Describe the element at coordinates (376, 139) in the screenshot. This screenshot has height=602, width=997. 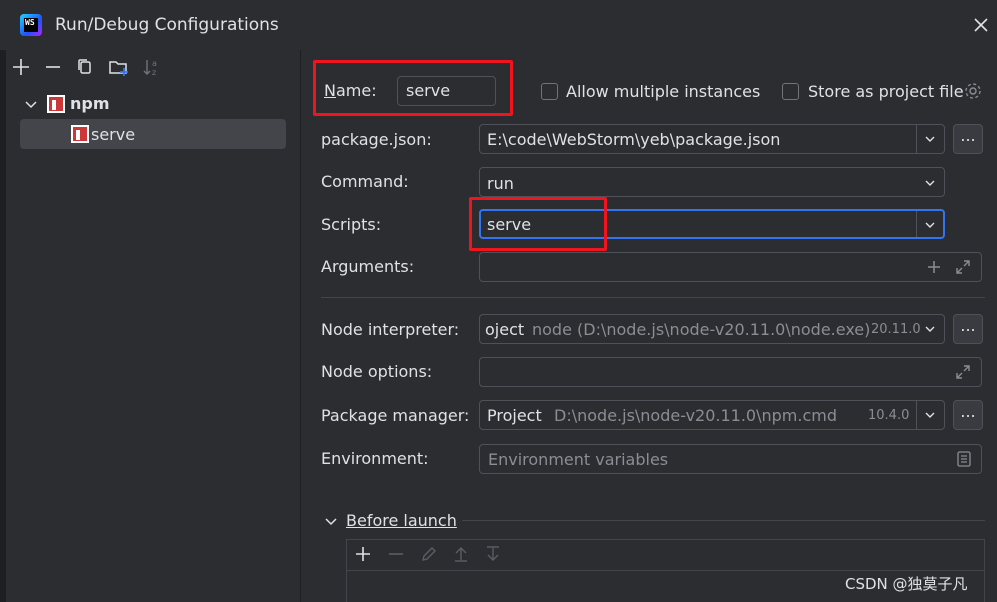
I see `package-json-label: package.json:` at that location.